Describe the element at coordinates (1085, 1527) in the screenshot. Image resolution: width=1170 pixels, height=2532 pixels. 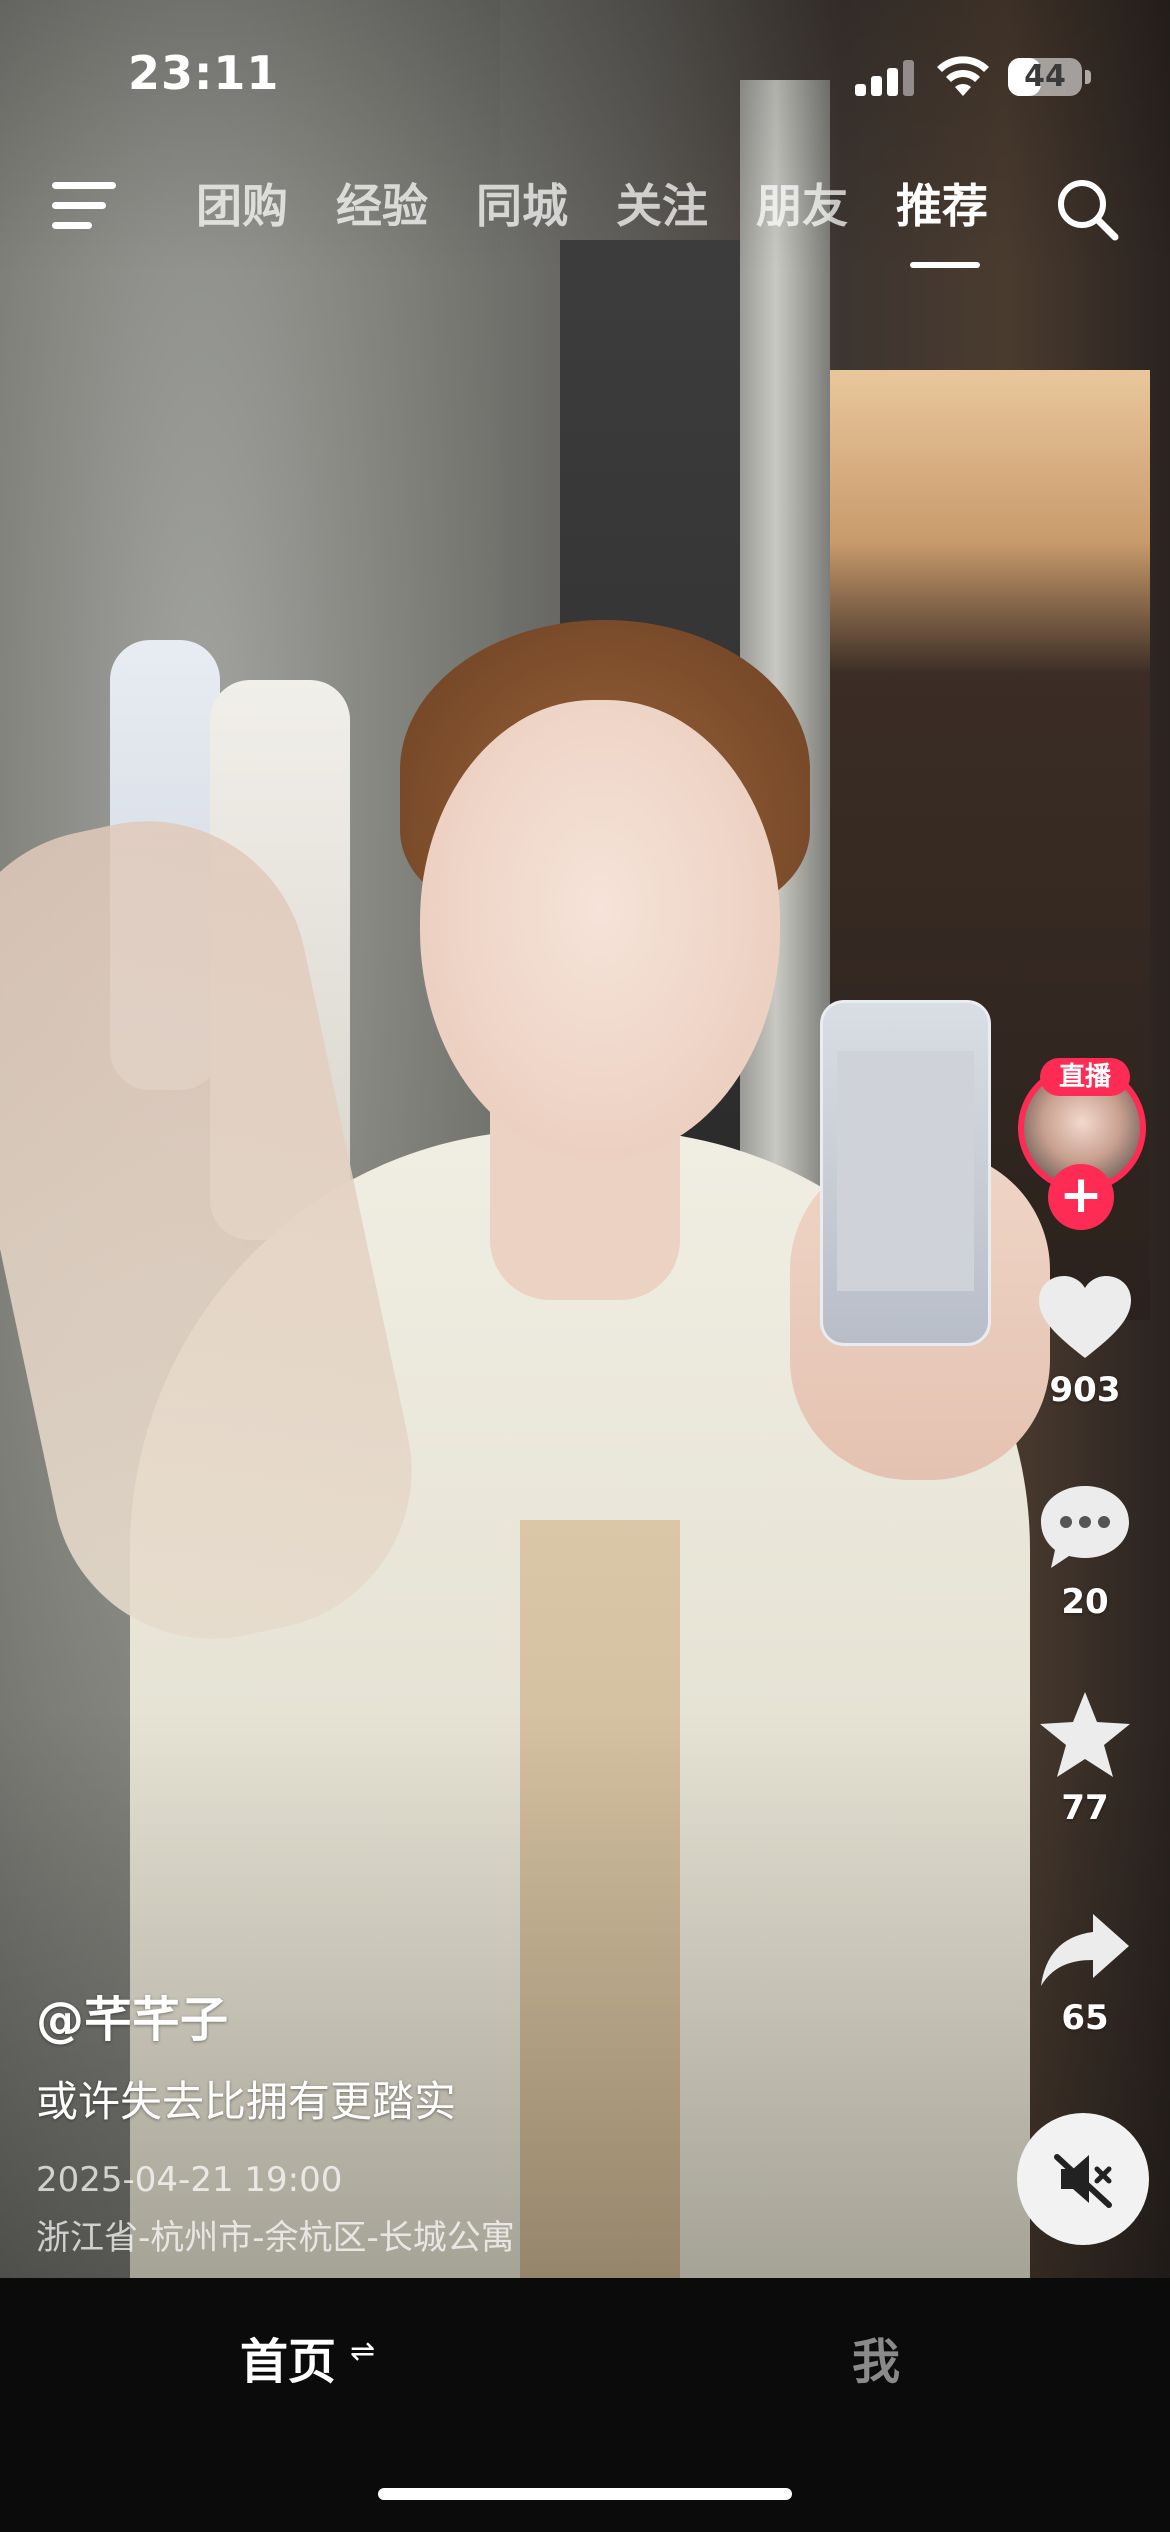
I see `comment-icon` at that location.